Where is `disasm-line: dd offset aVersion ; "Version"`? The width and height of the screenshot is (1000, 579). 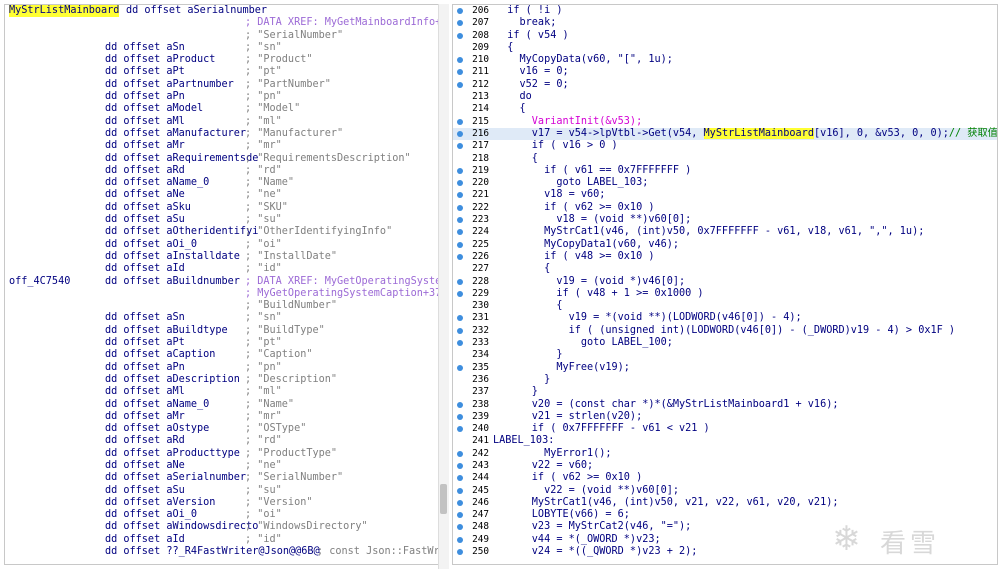
disasm-line: dd offset aVersion ; "Version" is located at coordinates (222, 503).